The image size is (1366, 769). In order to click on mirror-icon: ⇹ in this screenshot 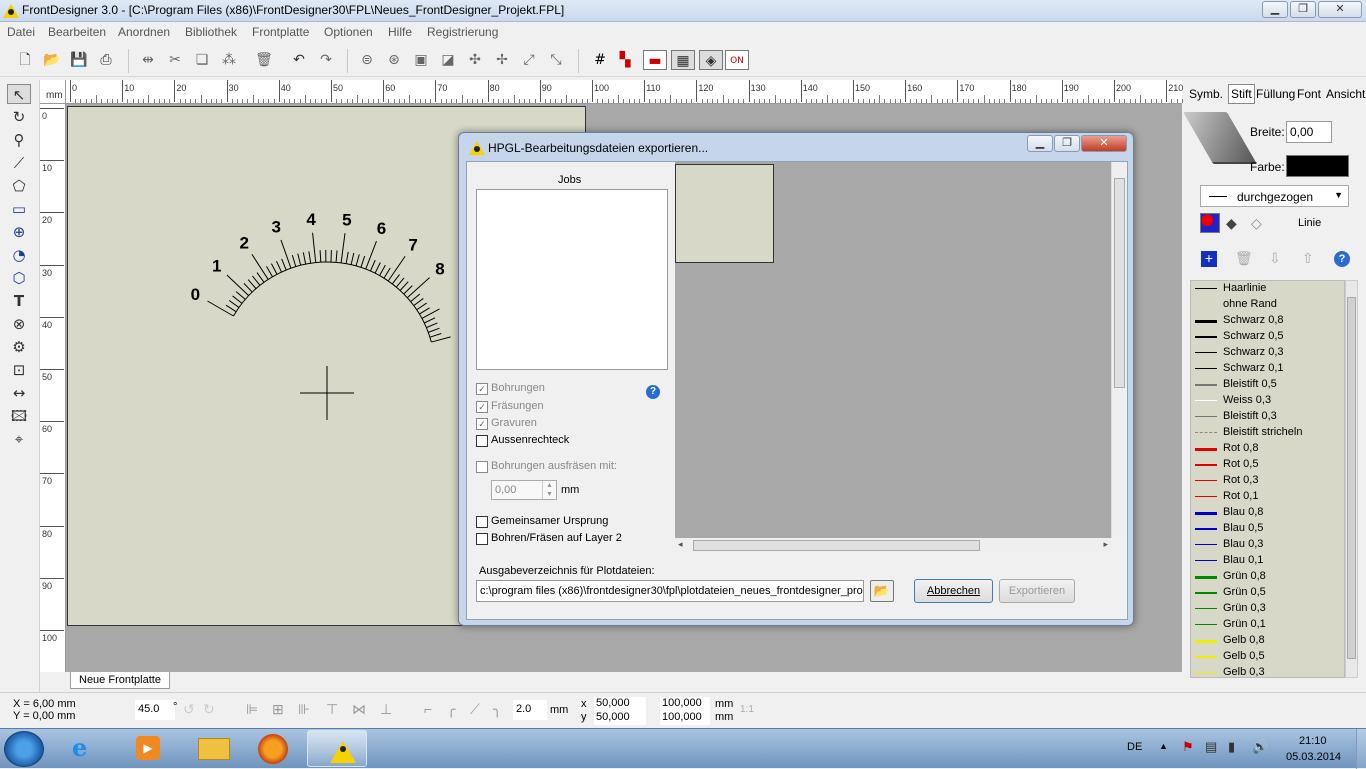, I will do `click(148, 60)`.